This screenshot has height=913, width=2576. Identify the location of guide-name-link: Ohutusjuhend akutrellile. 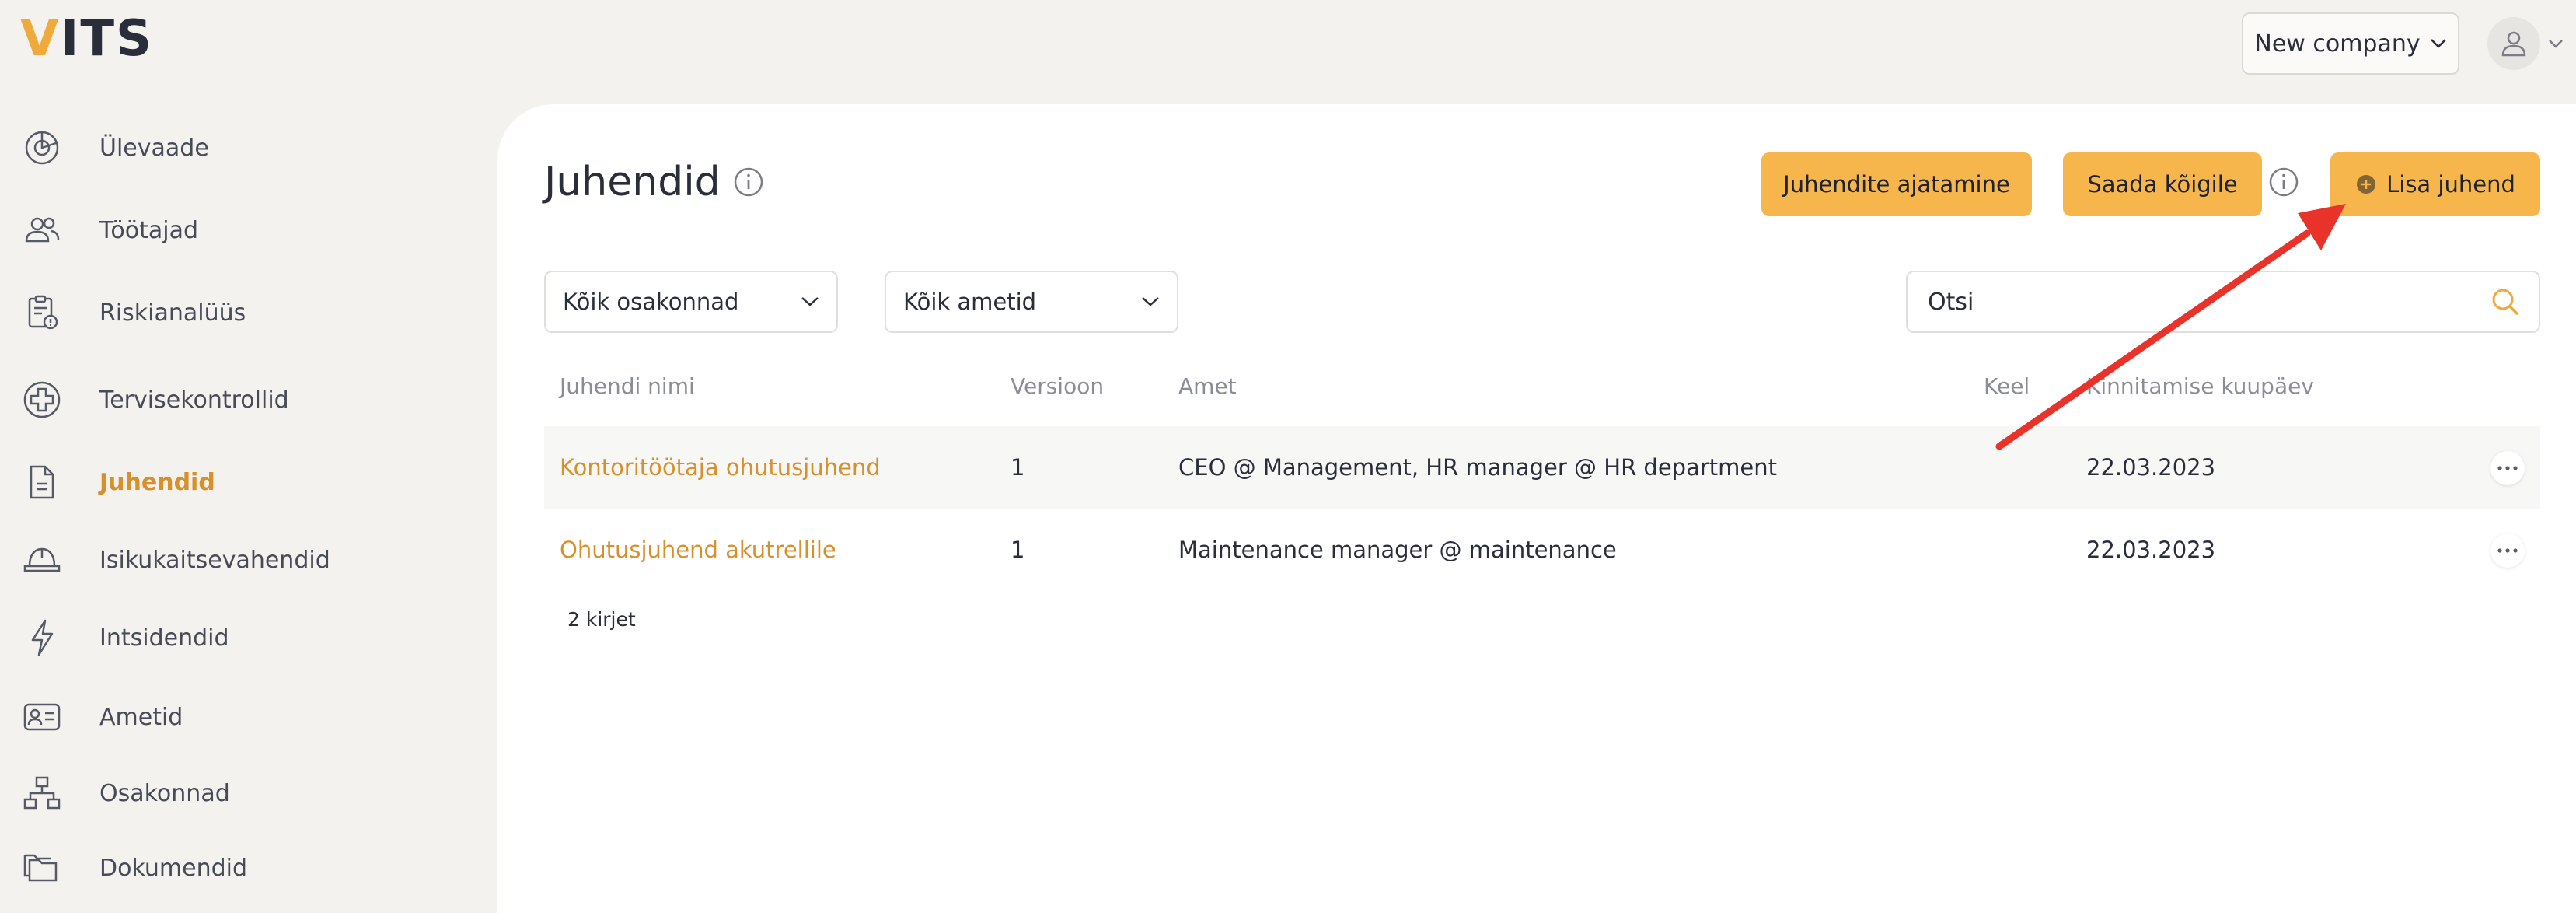
(698, 550).